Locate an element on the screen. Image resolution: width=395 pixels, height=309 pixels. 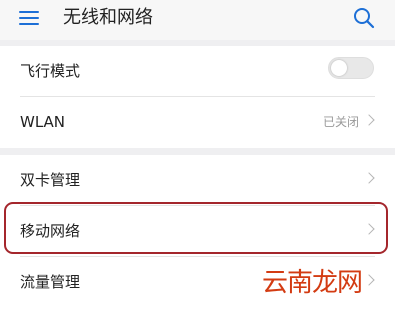
airplane-mode-label: 飞行模式 is located at coordinates (50, 71).